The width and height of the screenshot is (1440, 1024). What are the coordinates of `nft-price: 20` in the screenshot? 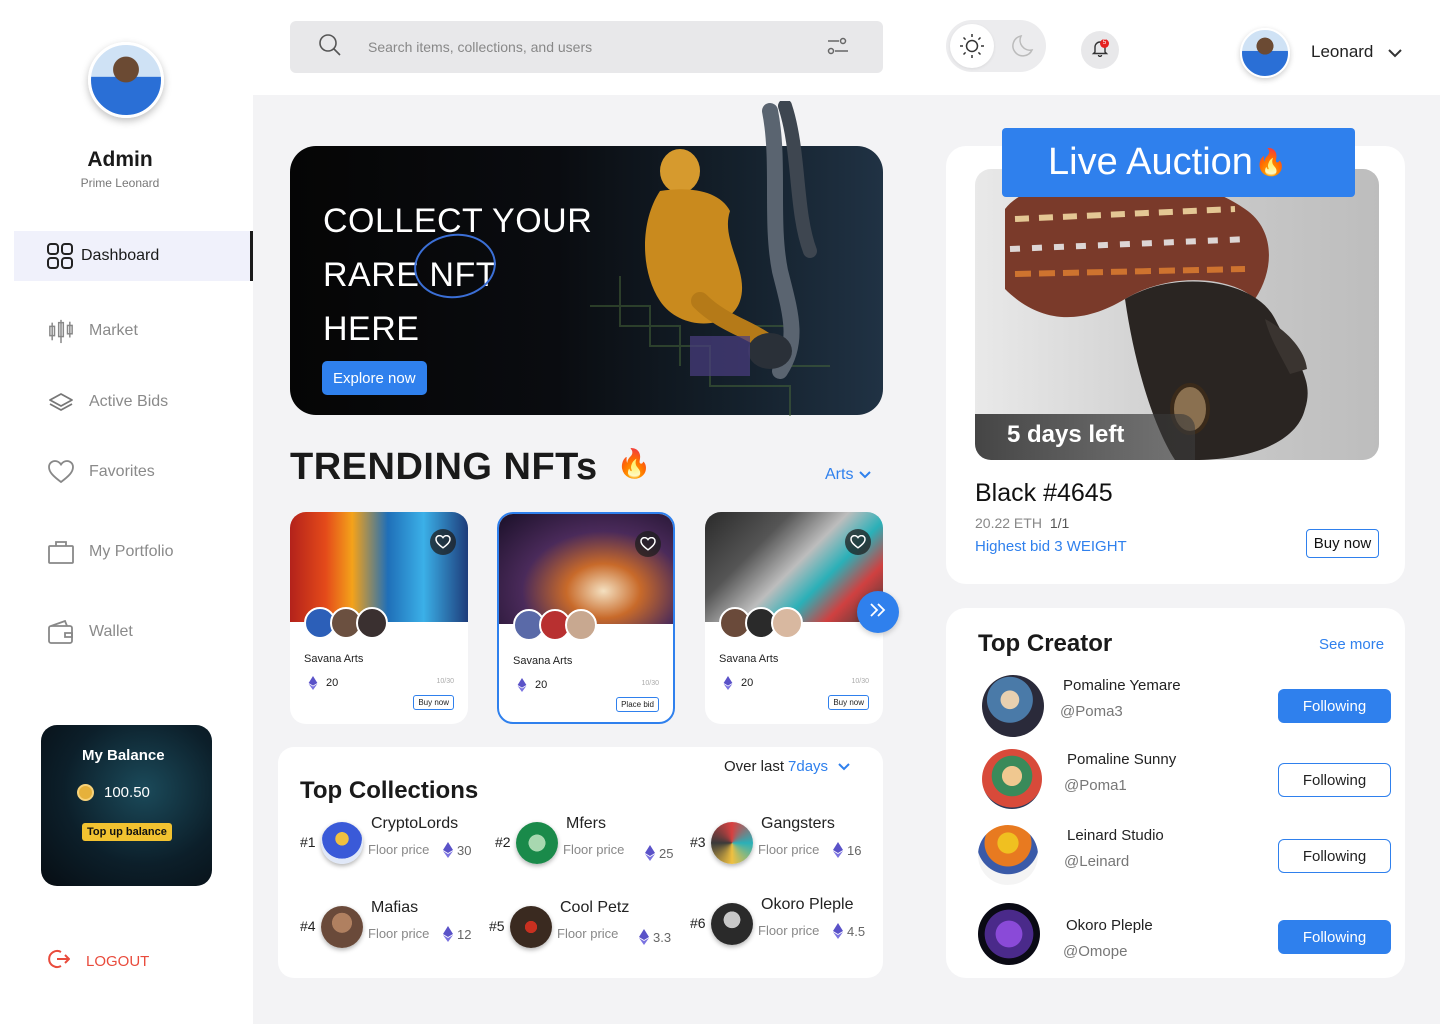 It's located at (738, 683).